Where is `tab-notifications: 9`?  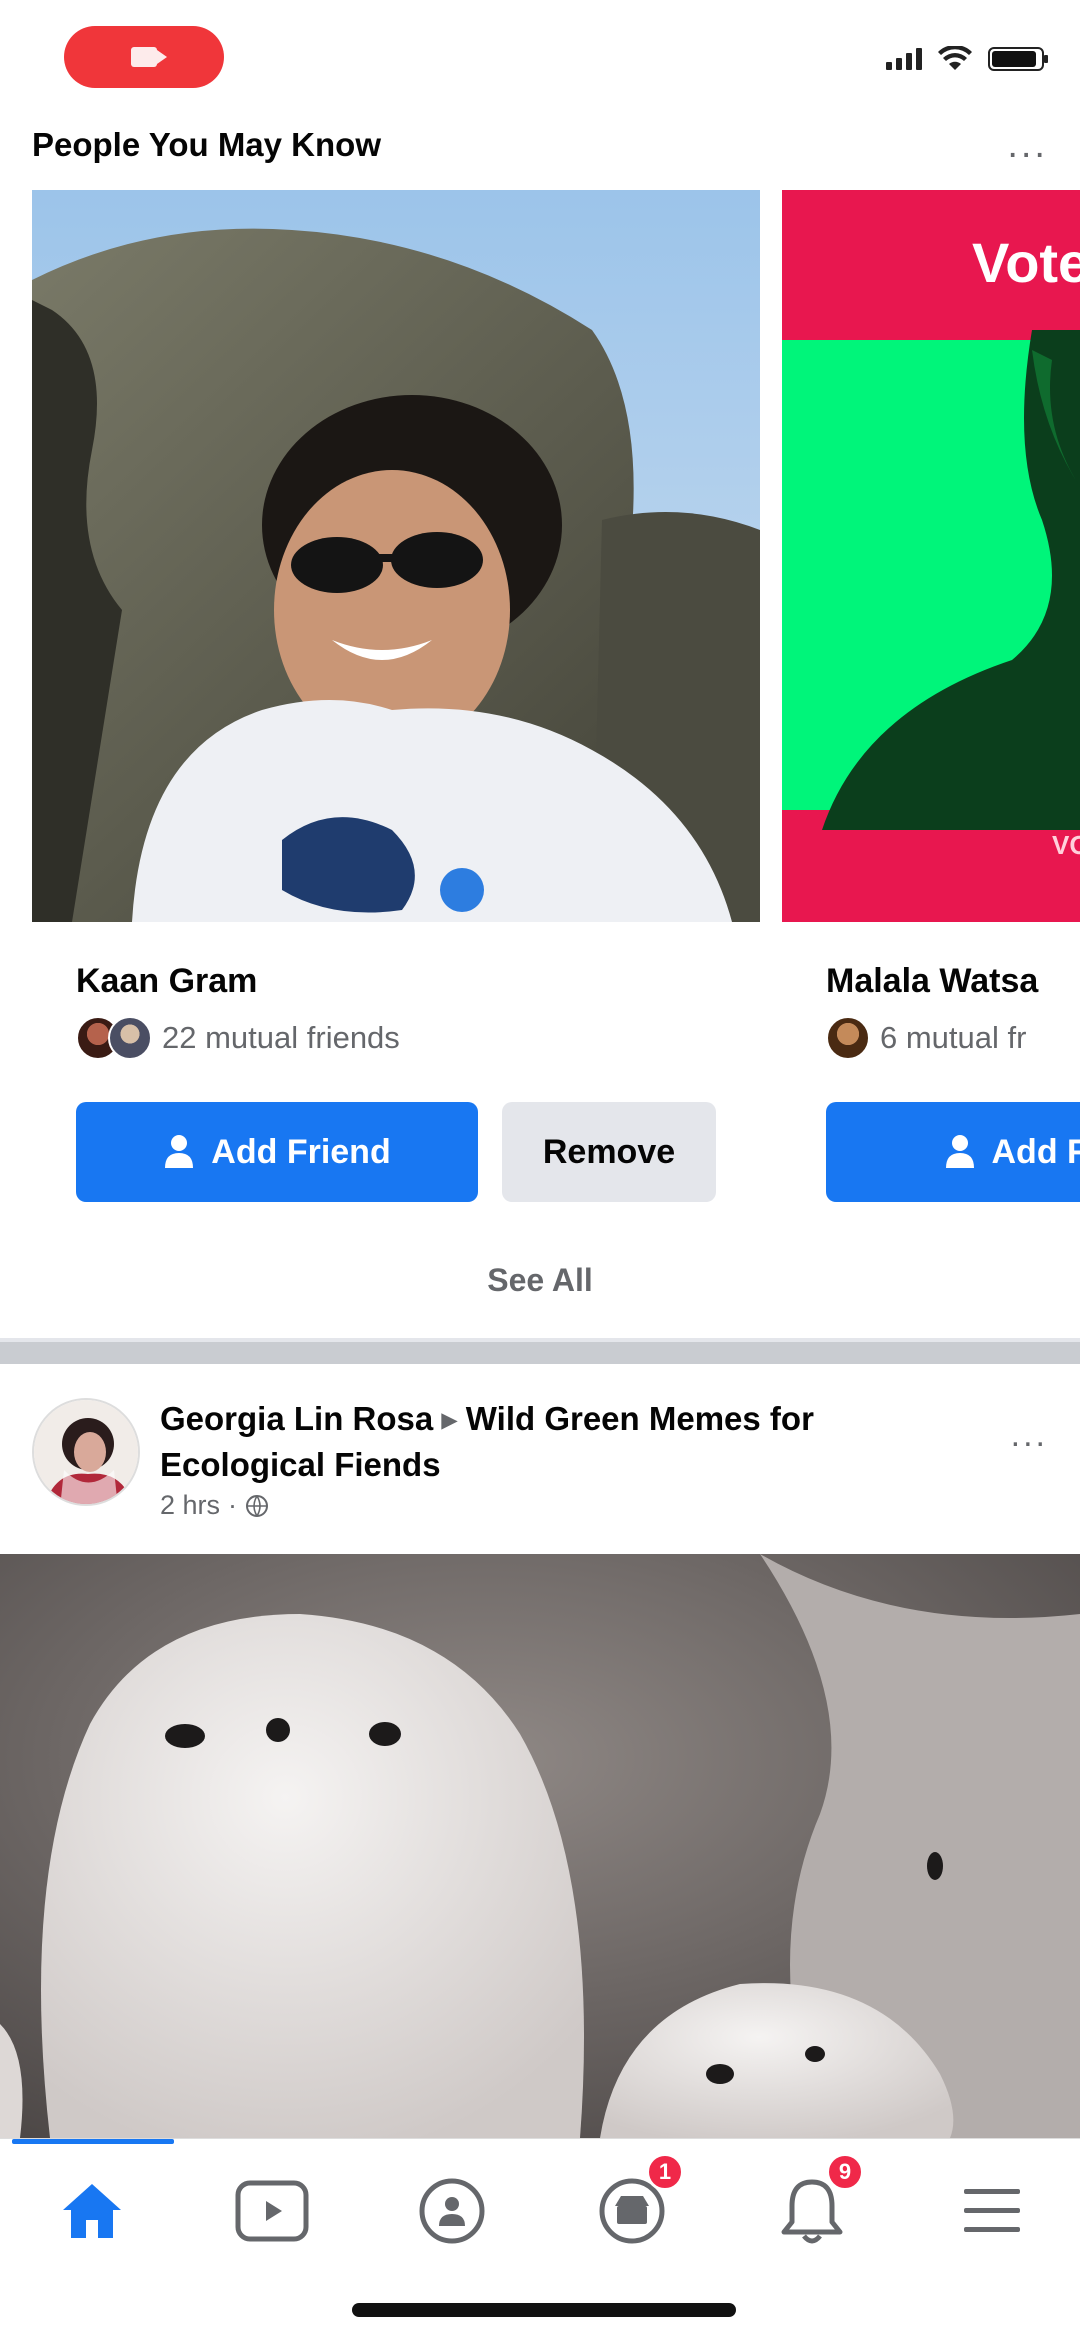 tab-notifications: 9 is located at coordinates (812, 2211).